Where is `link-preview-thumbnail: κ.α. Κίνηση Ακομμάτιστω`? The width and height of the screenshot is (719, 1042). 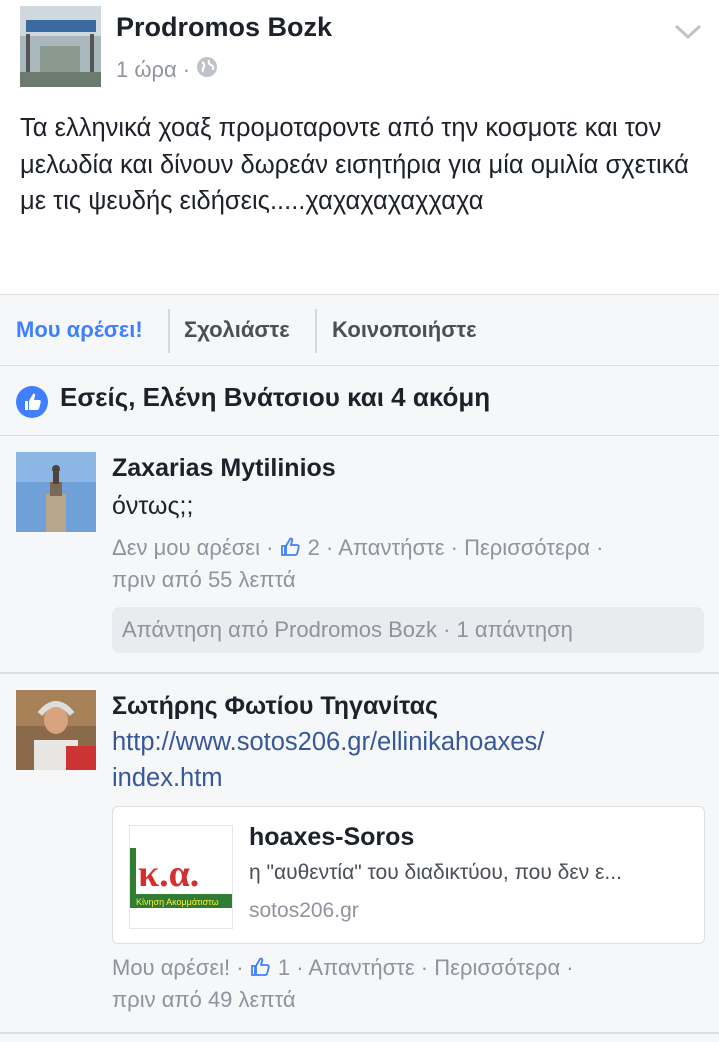
link-preview-thumbnail: κ.α. Κίνηση Ακομμάτιστω is located at coordinates (181, 877).